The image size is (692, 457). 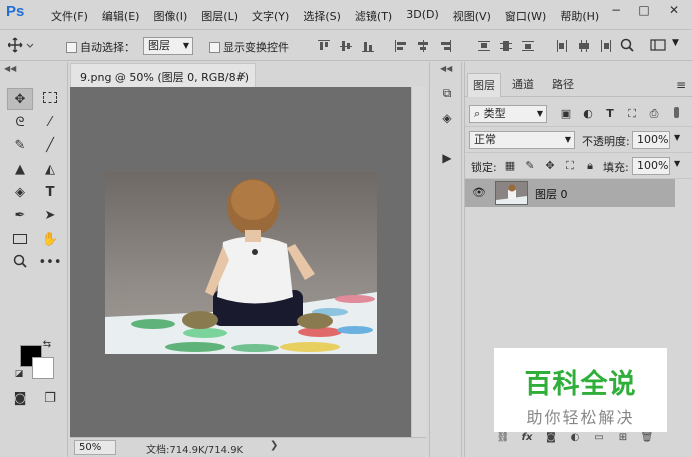 I want to click on history-icon: ⧉, so click(x=447, y=93).